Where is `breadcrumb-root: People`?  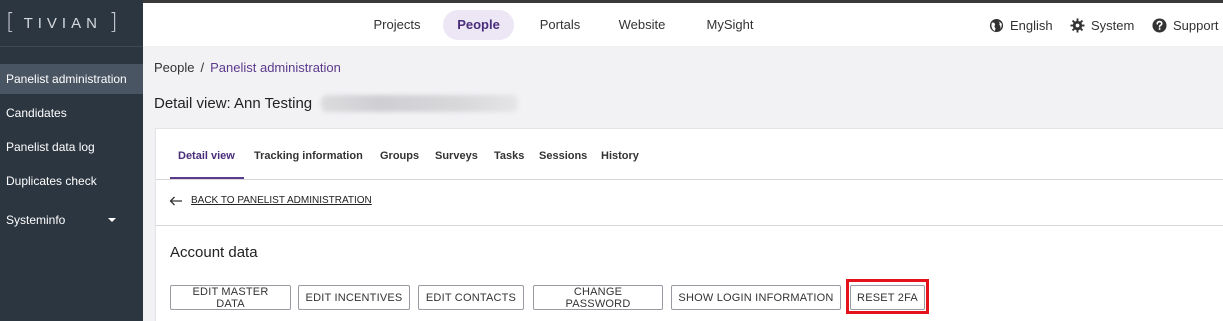 breadcrumb-root: People is located at coordinates (174, 67).